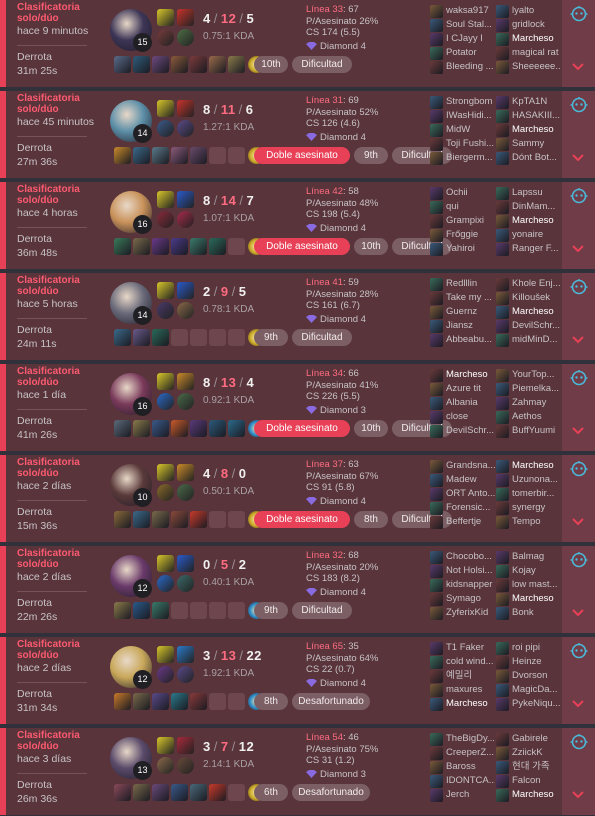 The width and height of the screenshot is (595, 816). Describe the element at coordinates (524, 570) in the screenshot. I see `player-name: Kojay` at that location.